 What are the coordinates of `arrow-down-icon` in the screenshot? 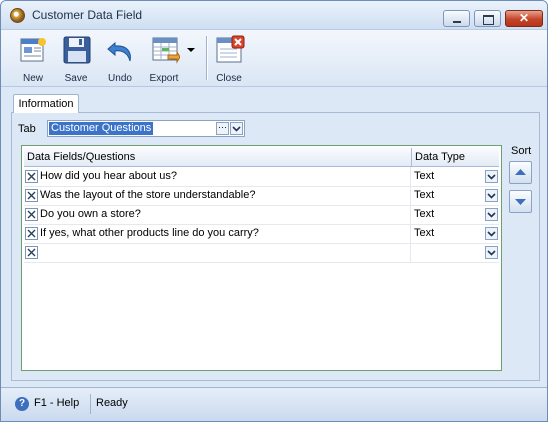 It's located at (520, 202).